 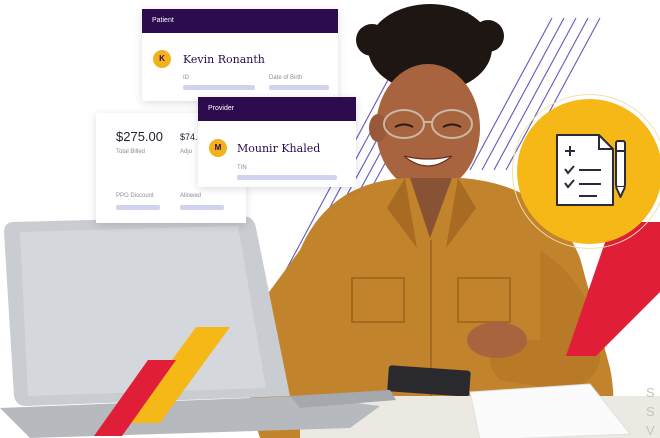 I want to click on provider-avatar: M, so click(x=218, y=148).